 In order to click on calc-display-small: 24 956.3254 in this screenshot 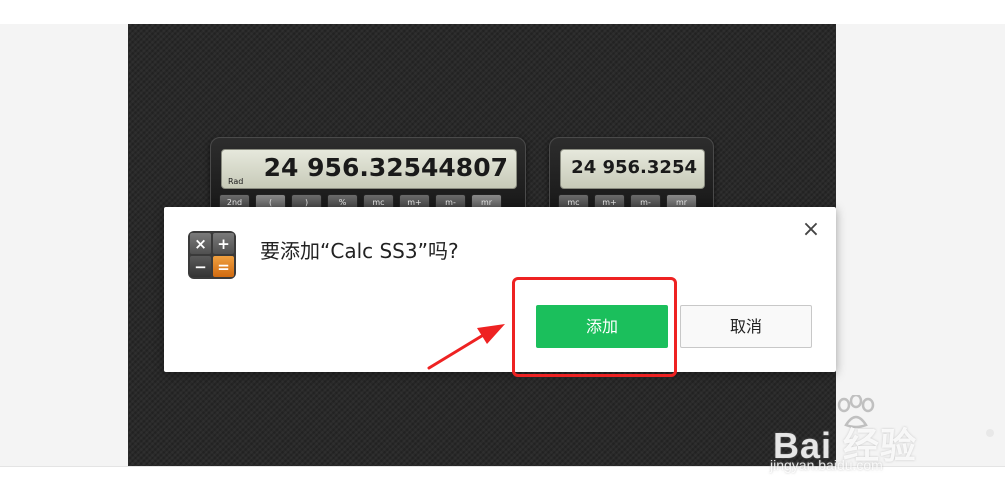, I will do `click(632, 169)`.